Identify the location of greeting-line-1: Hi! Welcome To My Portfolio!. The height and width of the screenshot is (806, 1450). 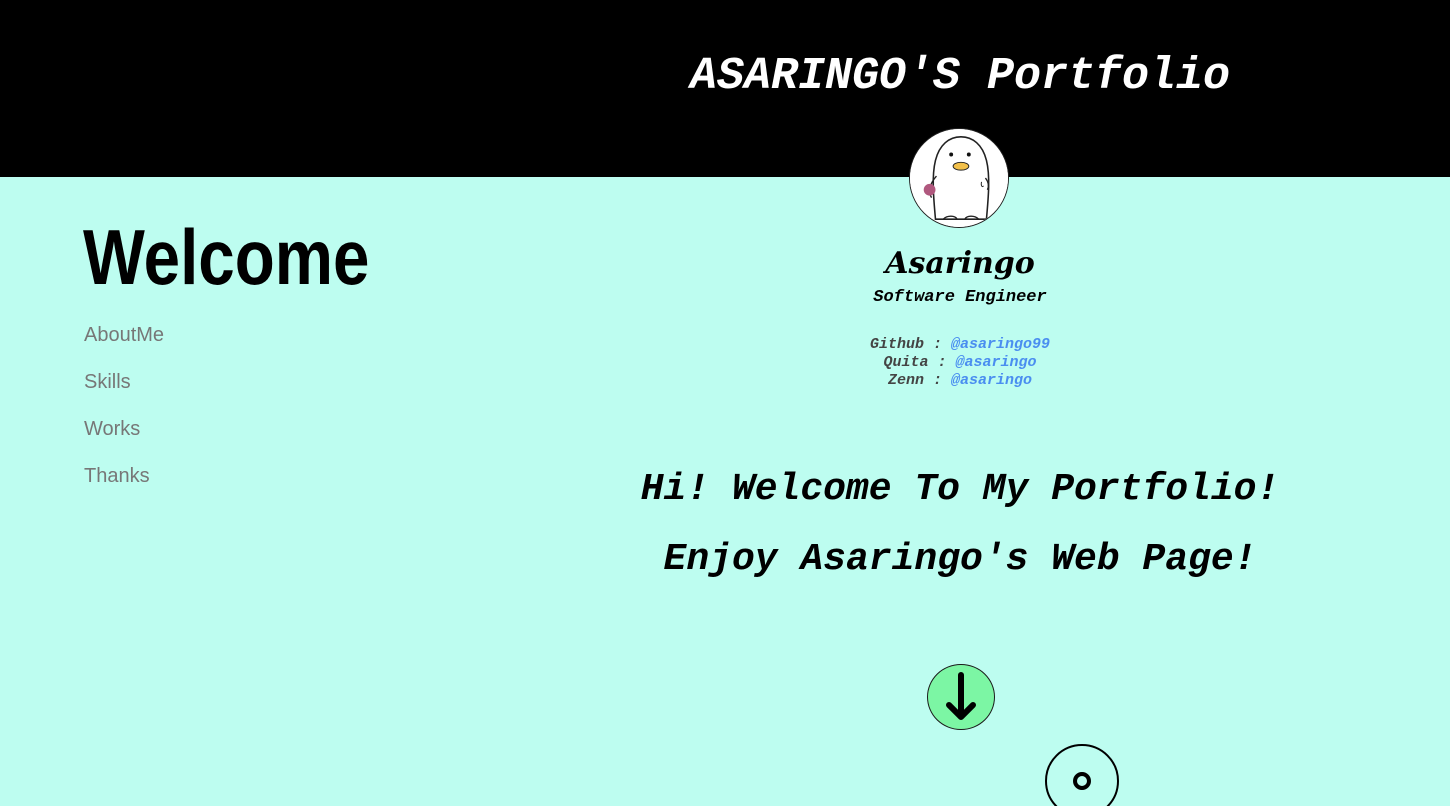
(960, 489).